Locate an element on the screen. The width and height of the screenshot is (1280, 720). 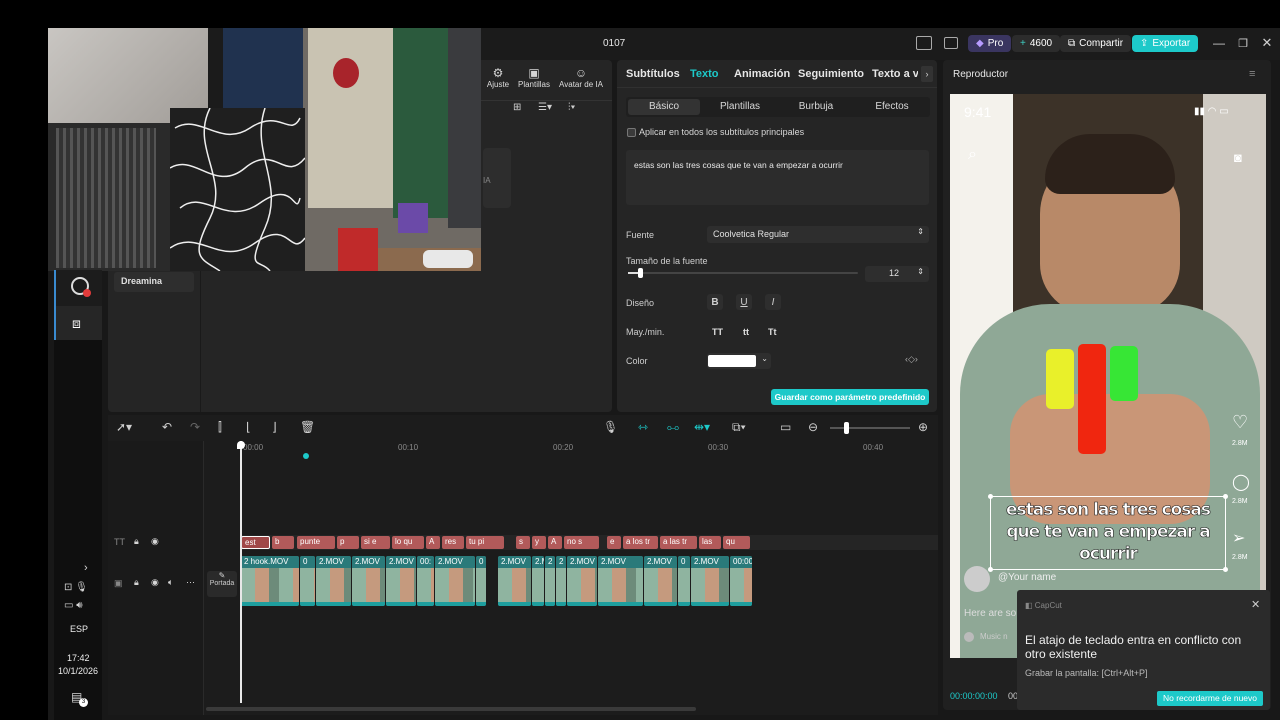
video-clip: 2 hook.MOV is located at coordinates (270, 581).